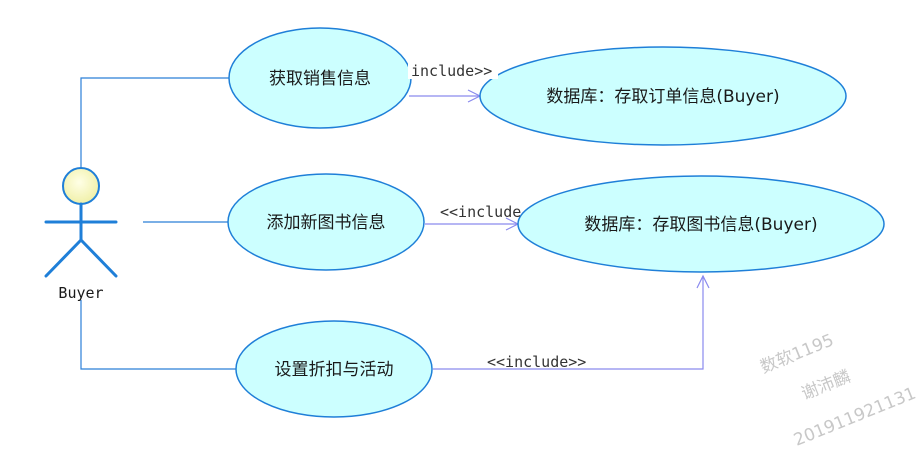  I want to click on association-discount, so click(158, 335).